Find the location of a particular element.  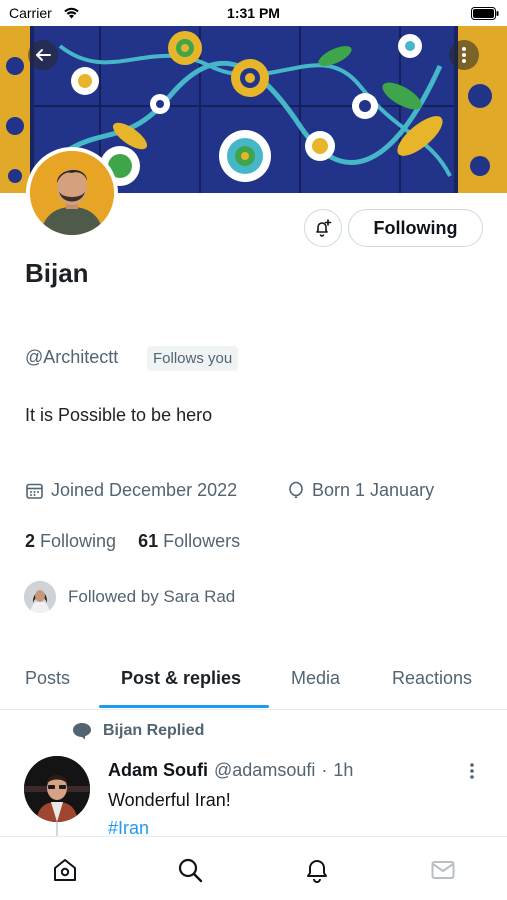

nav-search-button is located at coordinates (190, 870).